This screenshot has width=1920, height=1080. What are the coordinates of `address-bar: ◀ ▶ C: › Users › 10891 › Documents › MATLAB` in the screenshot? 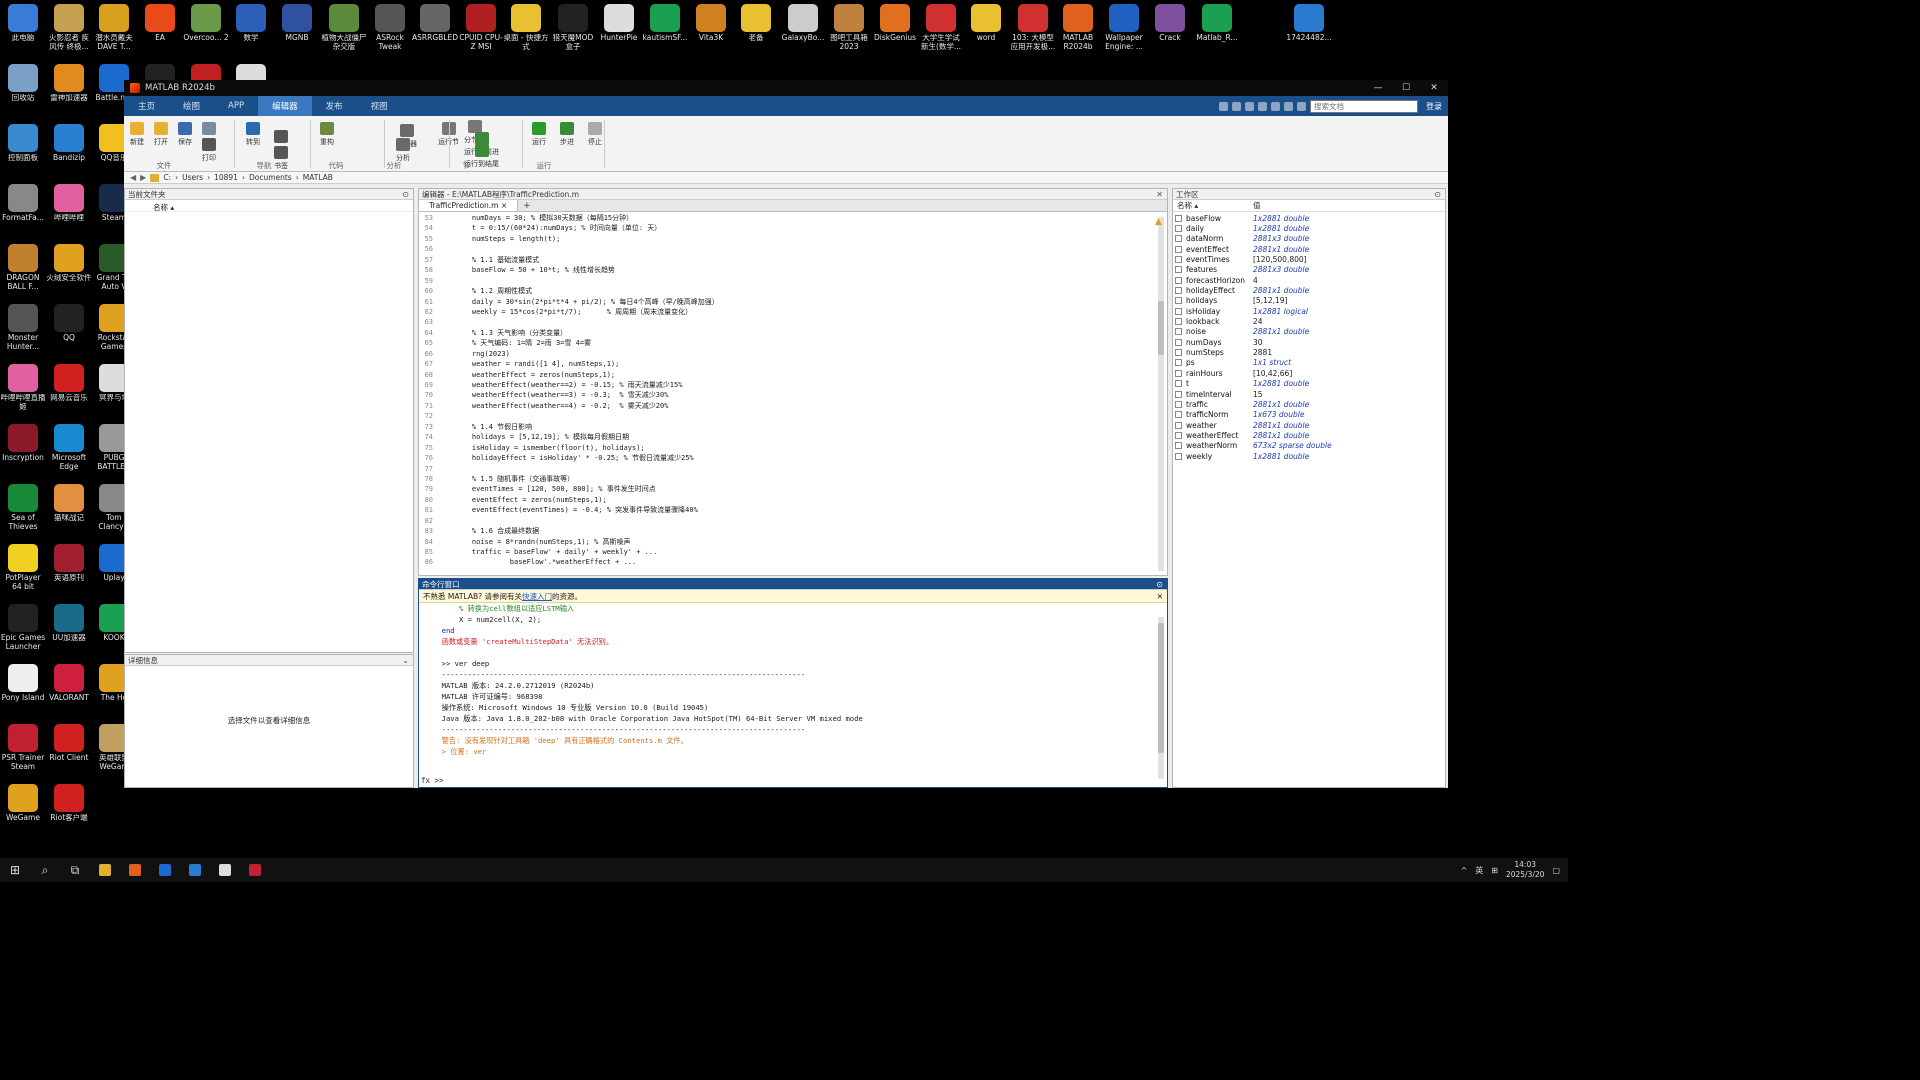 It's located at (786, 178).